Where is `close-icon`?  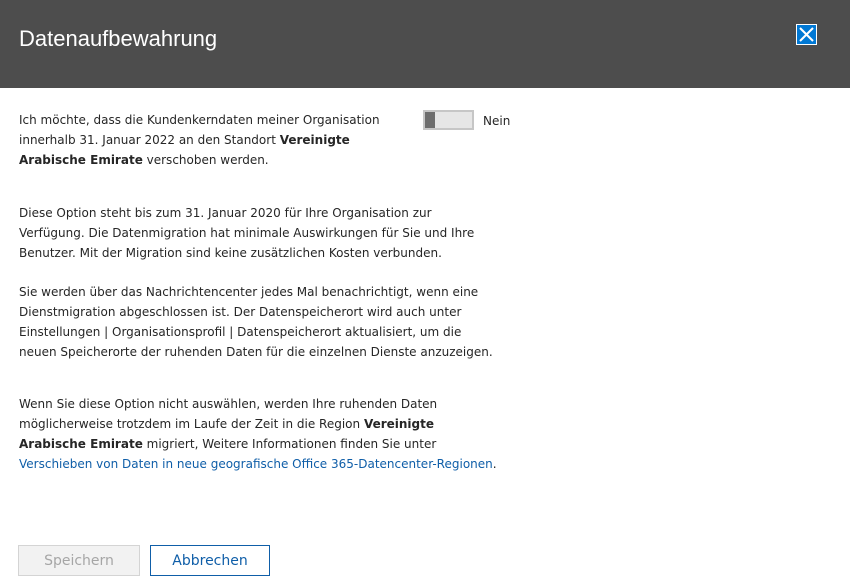
close-icon is located at coordinates (806, 34).